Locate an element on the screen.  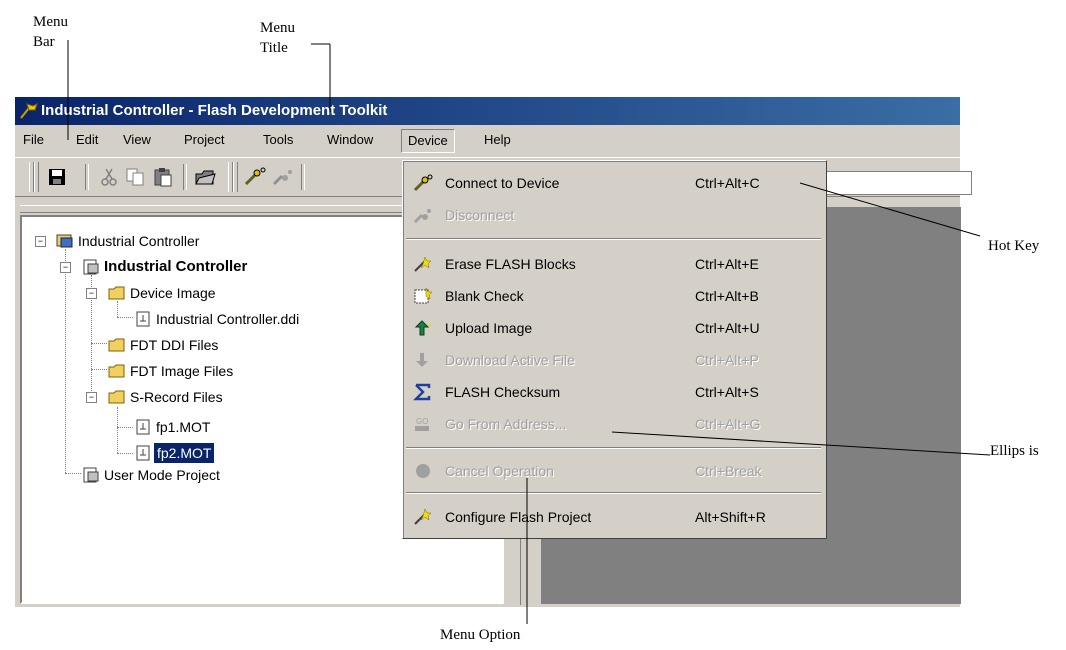
hot-key-pointer is located at coordinates (890, 209).